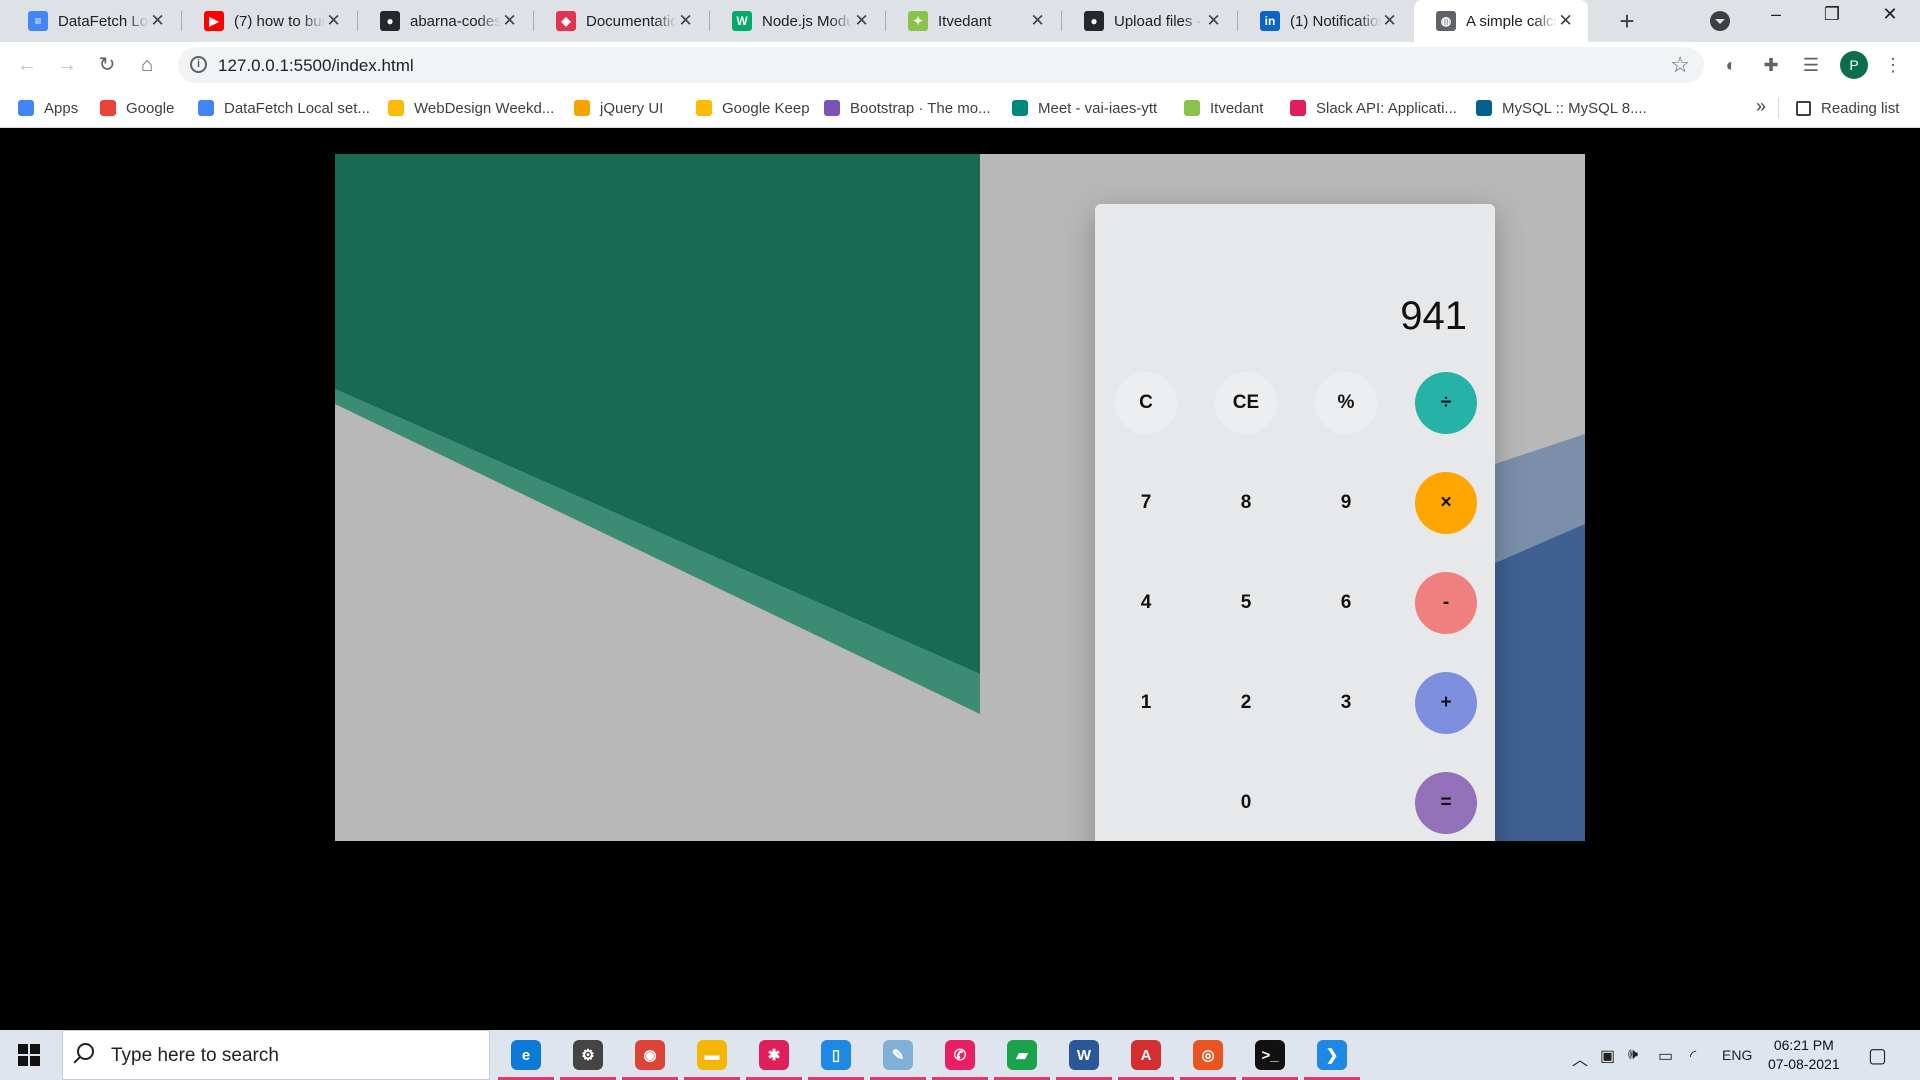 The image size is (1920, 1080). What do you see at coordinates (1084, 1055) in the screenshot?
I see `taskbar-app-9: W` at bounding box center [1084, 1055].